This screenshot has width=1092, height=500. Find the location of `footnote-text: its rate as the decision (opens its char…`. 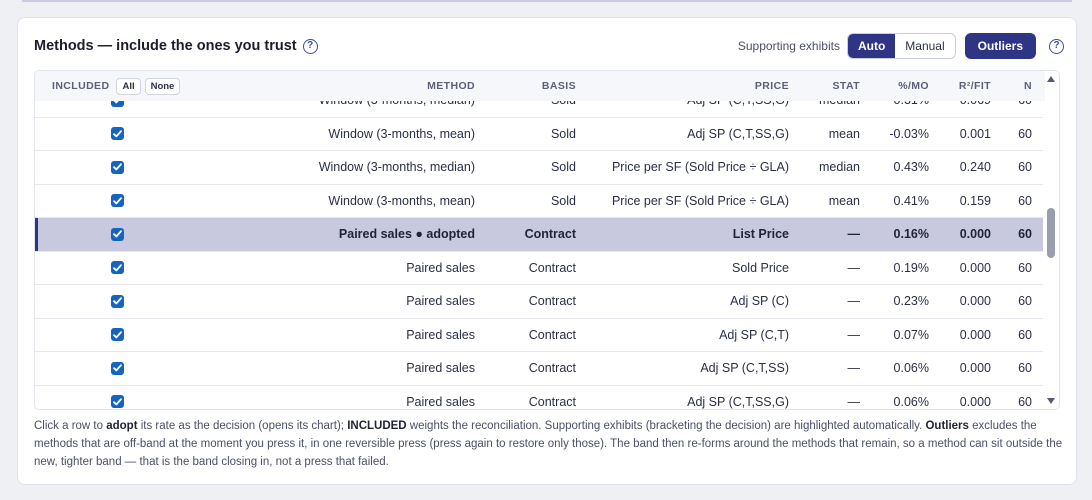

footnote-text: its rate as the decision (opens its char… is located at coordinates (242, 426).